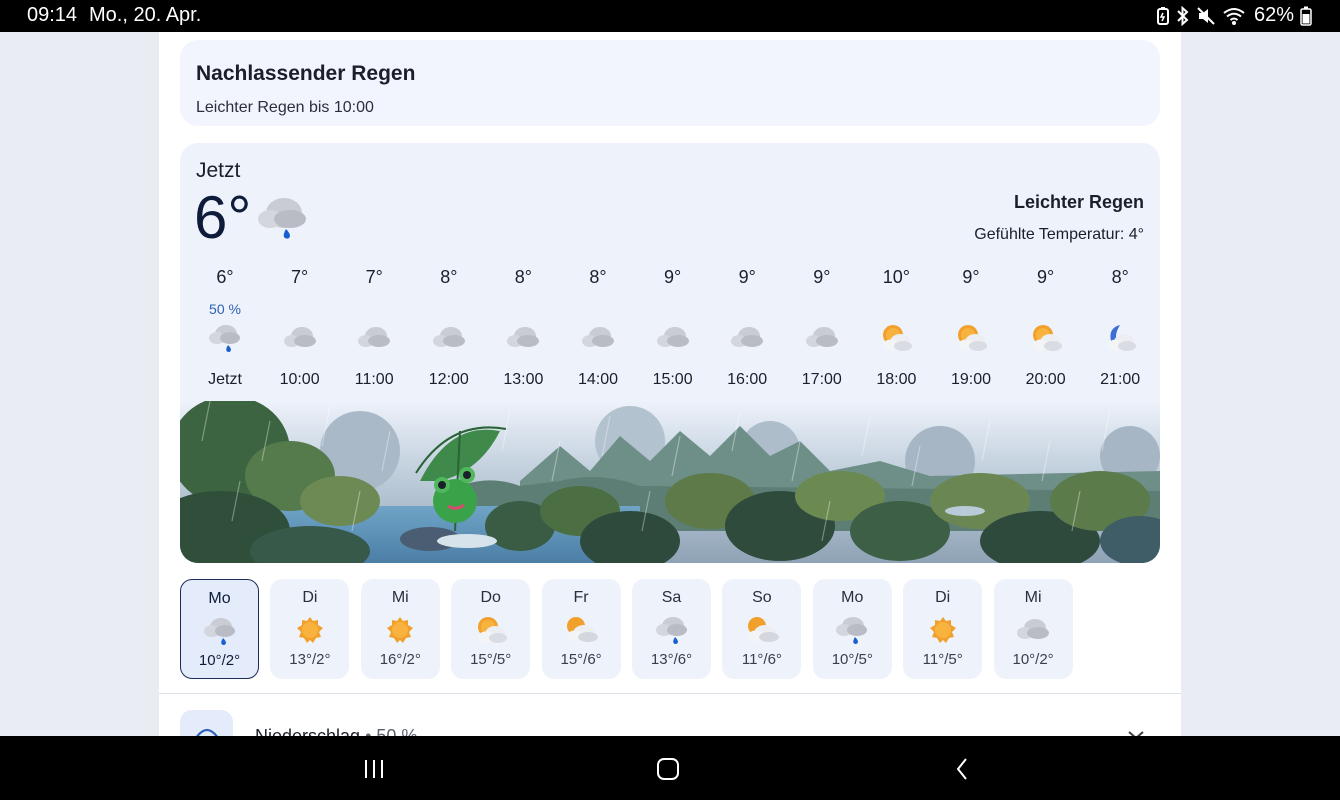  I want to click on daily-item: Do 15°/5°, so click(491, 629).